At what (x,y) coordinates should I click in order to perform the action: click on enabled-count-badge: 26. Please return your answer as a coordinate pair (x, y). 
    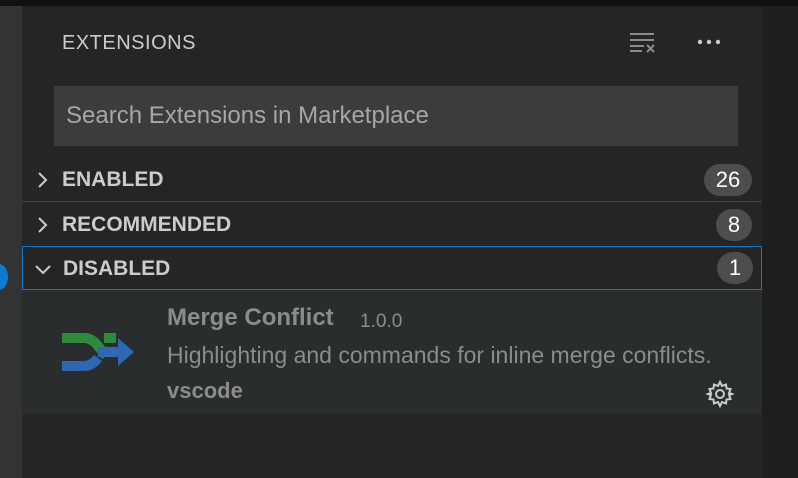
    Looking at the image, I should click on (728, 180).